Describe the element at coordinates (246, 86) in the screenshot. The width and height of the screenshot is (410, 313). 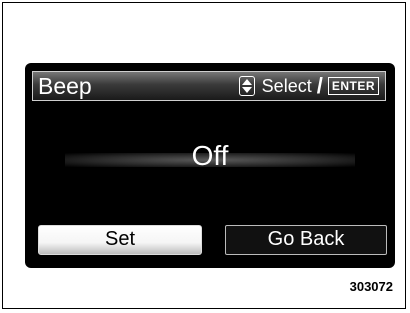
I see `up-down-arrows-icon` at that location.